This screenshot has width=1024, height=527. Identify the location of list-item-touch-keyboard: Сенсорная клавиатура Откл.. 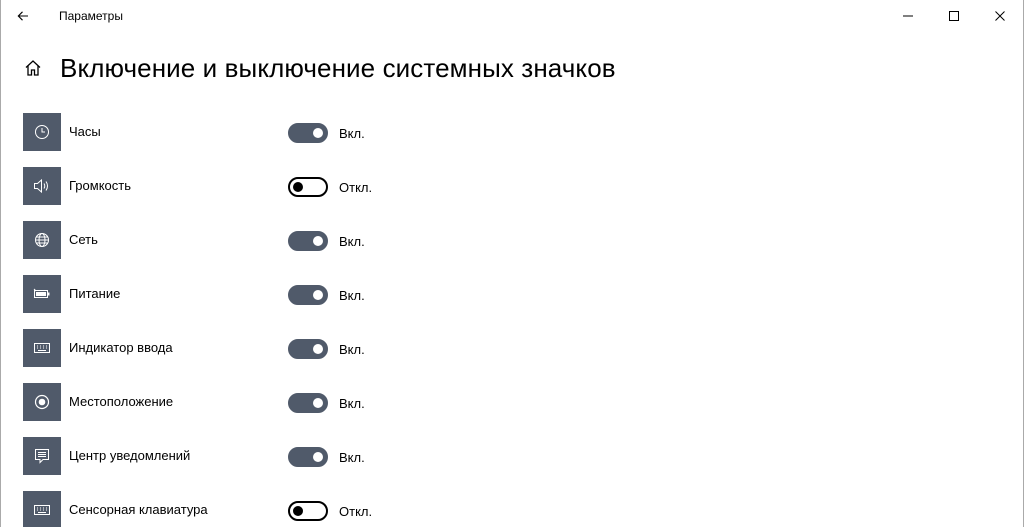
(323, 509).